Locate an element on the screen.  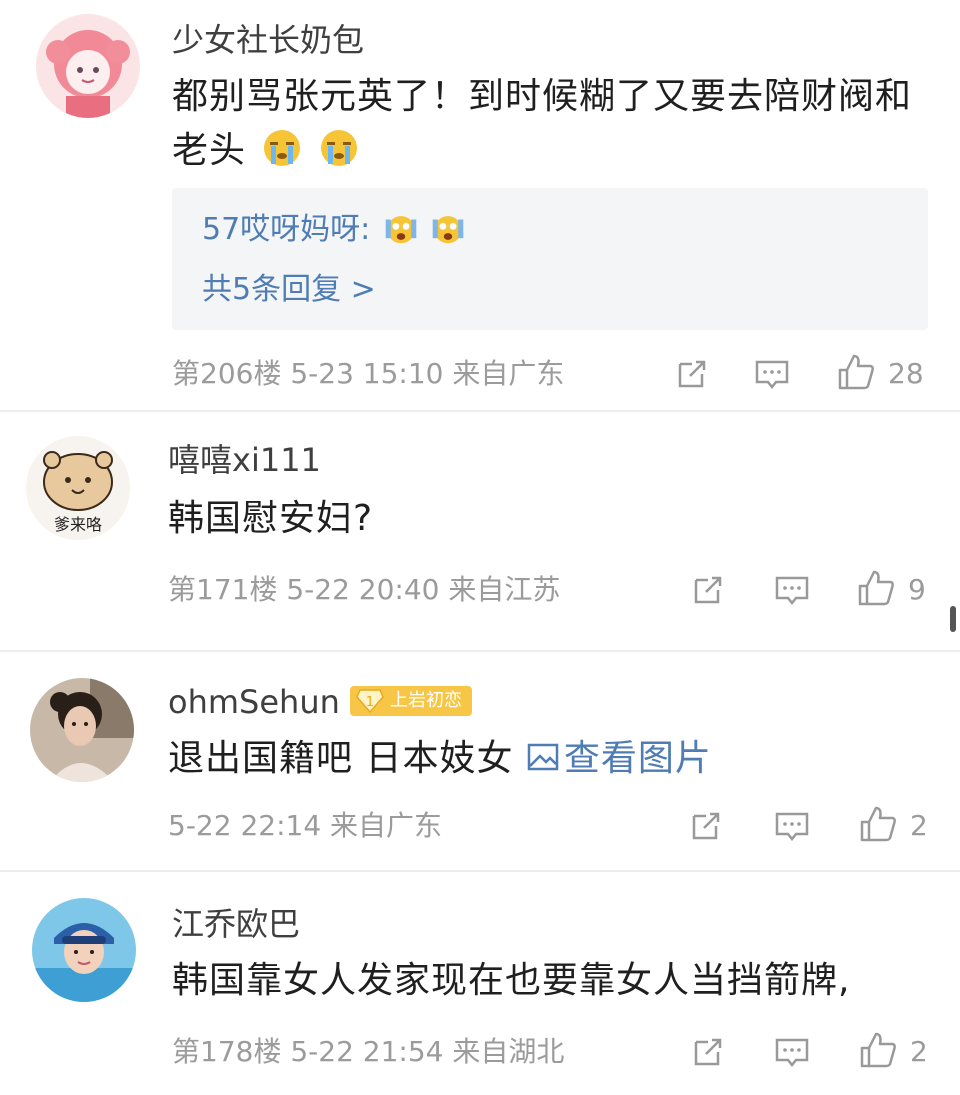
avatar: 爹来咯 is located at coordinates (78, 488).